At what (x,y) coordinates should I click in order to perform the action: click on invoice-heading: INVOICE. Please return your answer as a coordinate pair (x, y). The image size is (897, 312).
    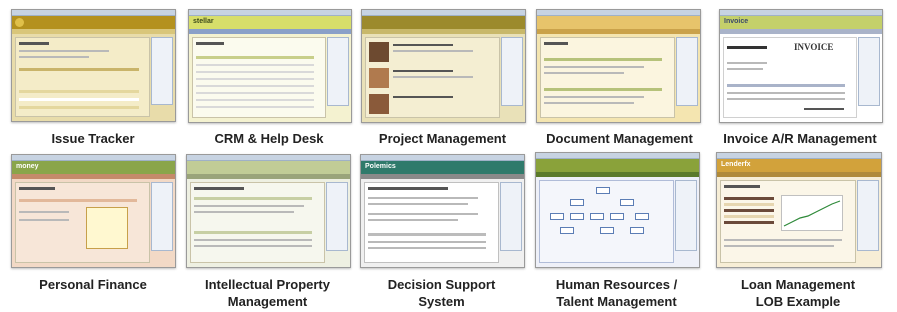
    Looking at the image, I should click on (814, 47).